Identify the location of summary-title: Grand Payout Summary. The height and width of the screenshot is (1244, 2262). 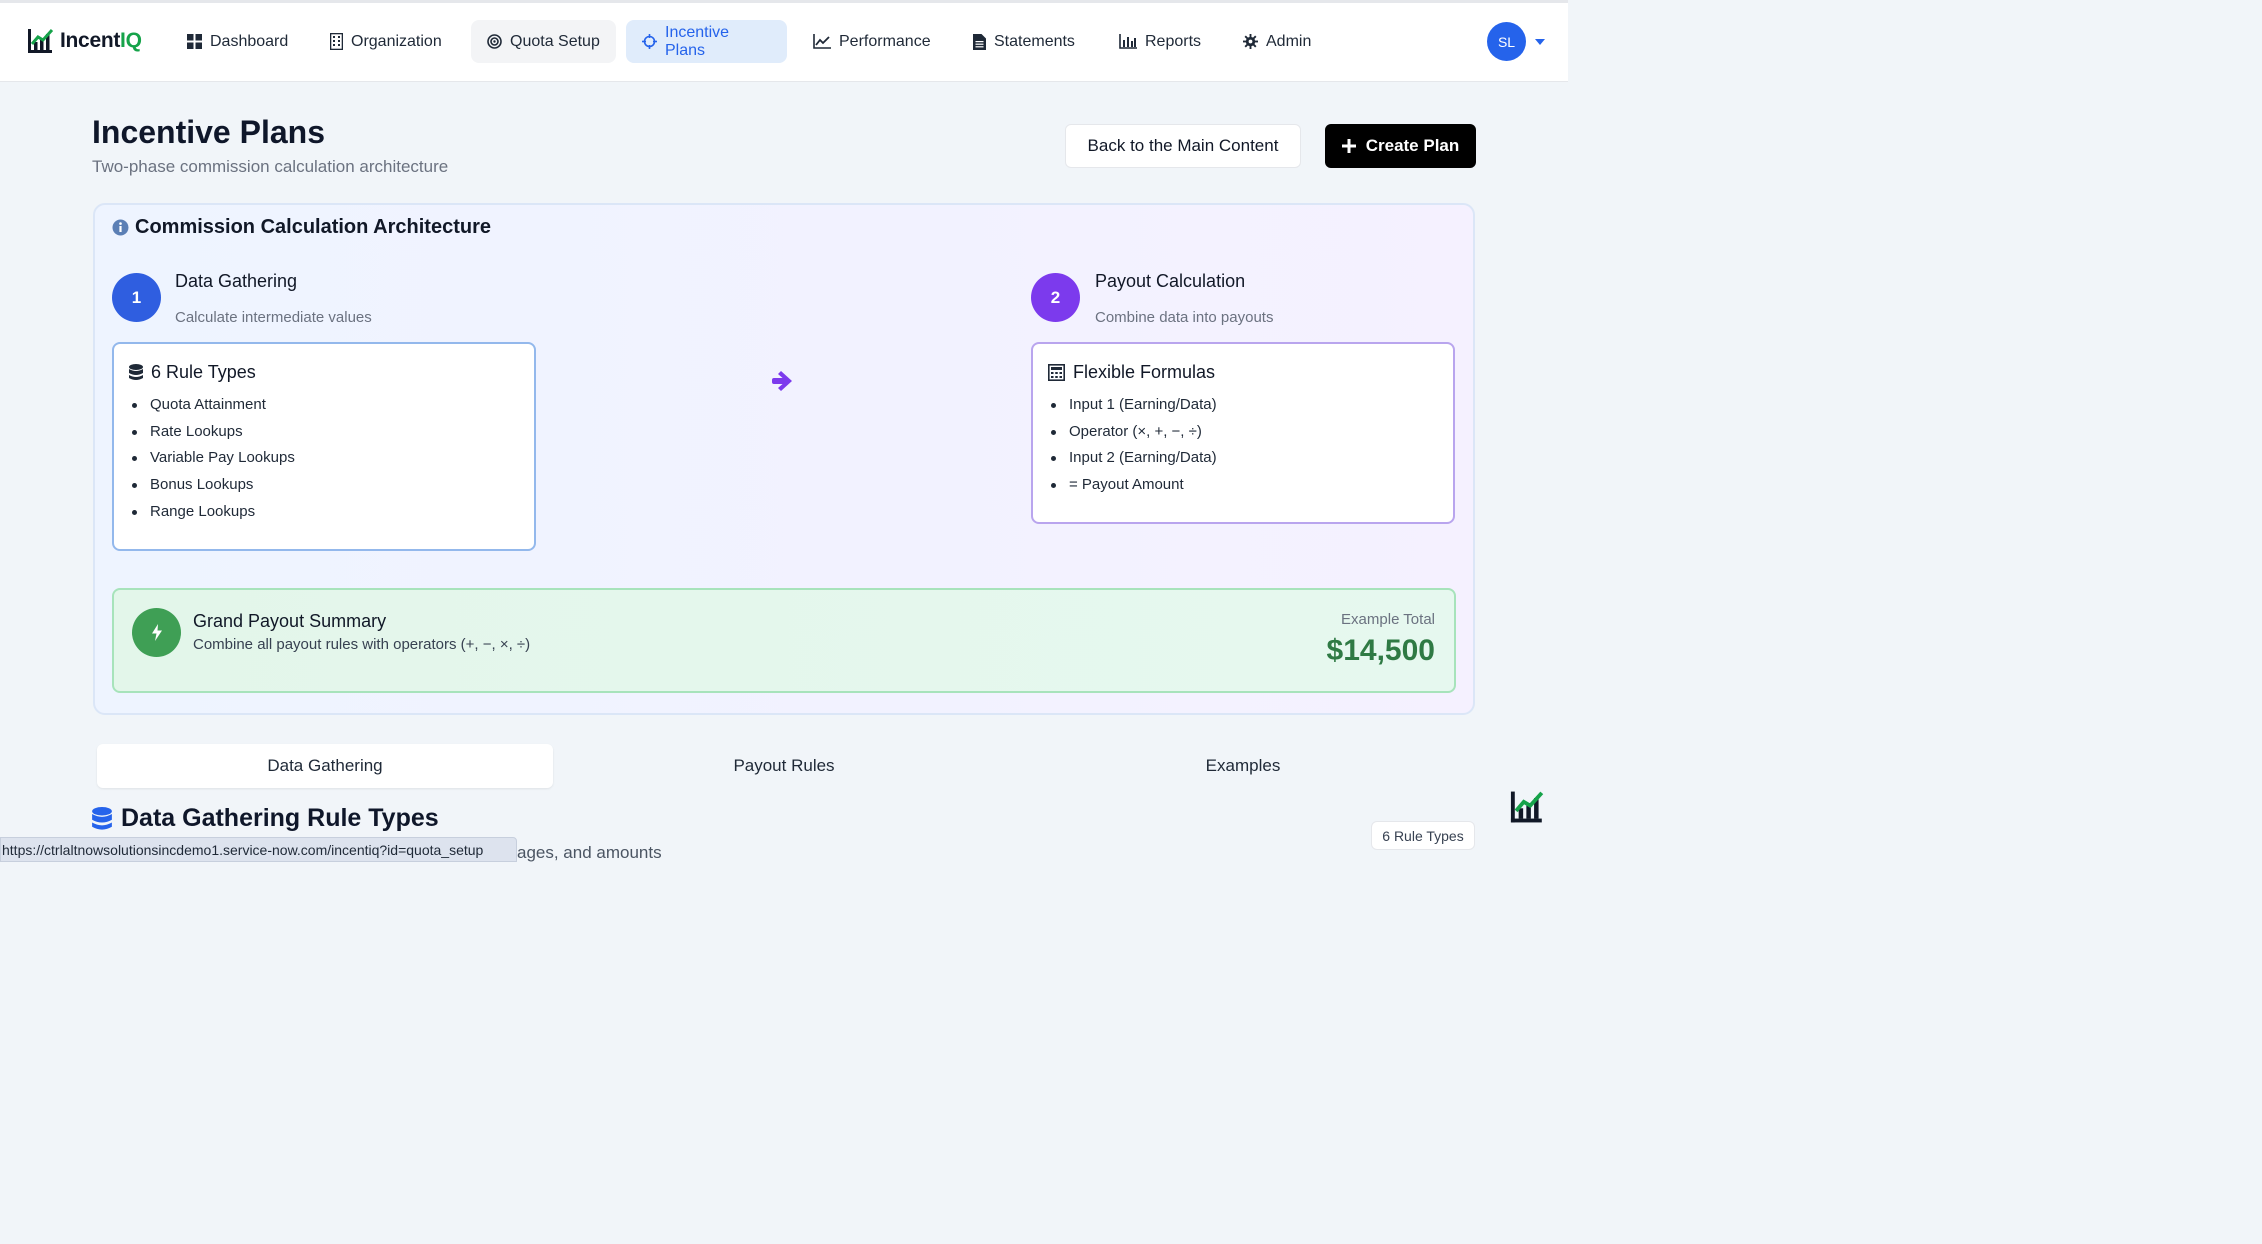
(290, 621).